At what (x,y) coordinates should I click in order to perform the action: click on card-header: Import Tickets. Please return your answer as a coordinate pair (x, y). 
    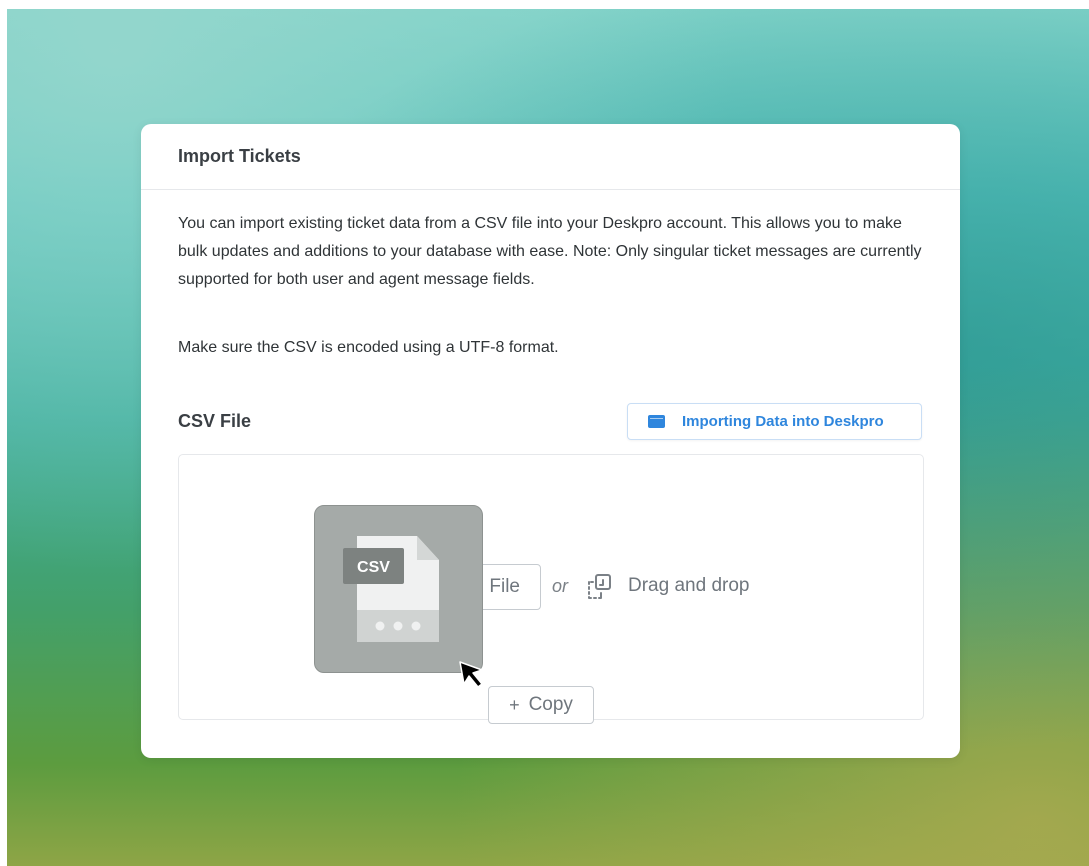
    Looking at the image, I should click on (550, 157).